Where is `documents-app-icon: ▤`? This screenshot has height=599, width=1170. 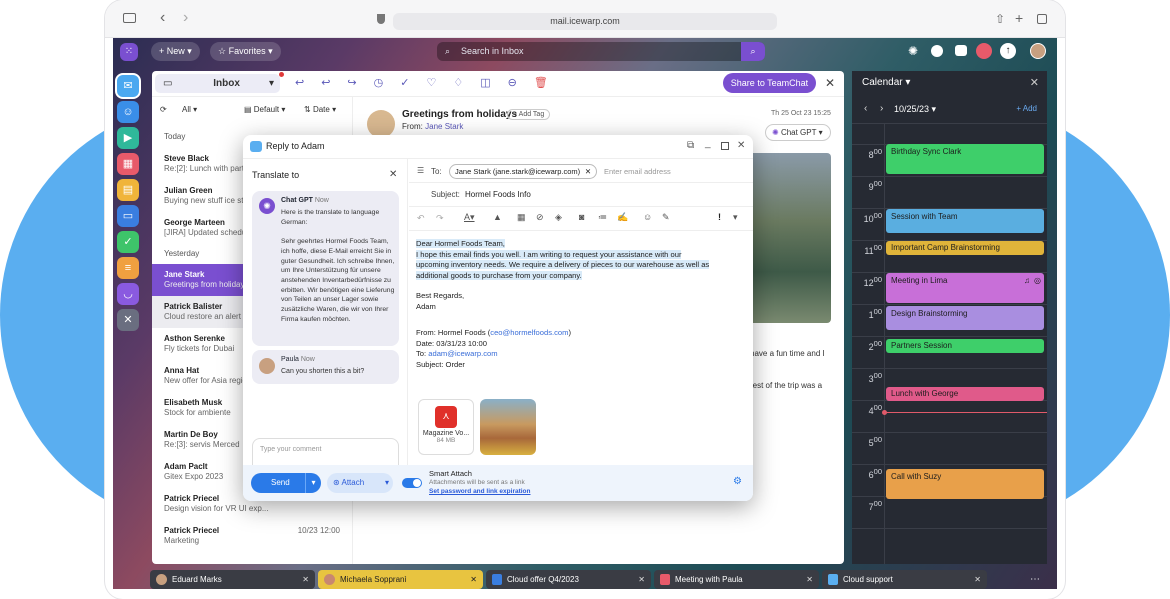 documents-app-icon: ▤ is located at coordinates (128, 190).